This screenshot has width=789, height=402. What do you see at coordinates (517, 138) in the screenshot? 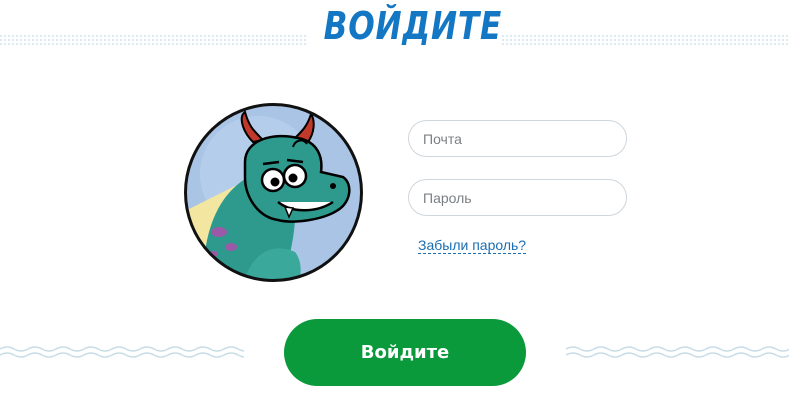
I see `email-field` at bounding box center [517, 138].